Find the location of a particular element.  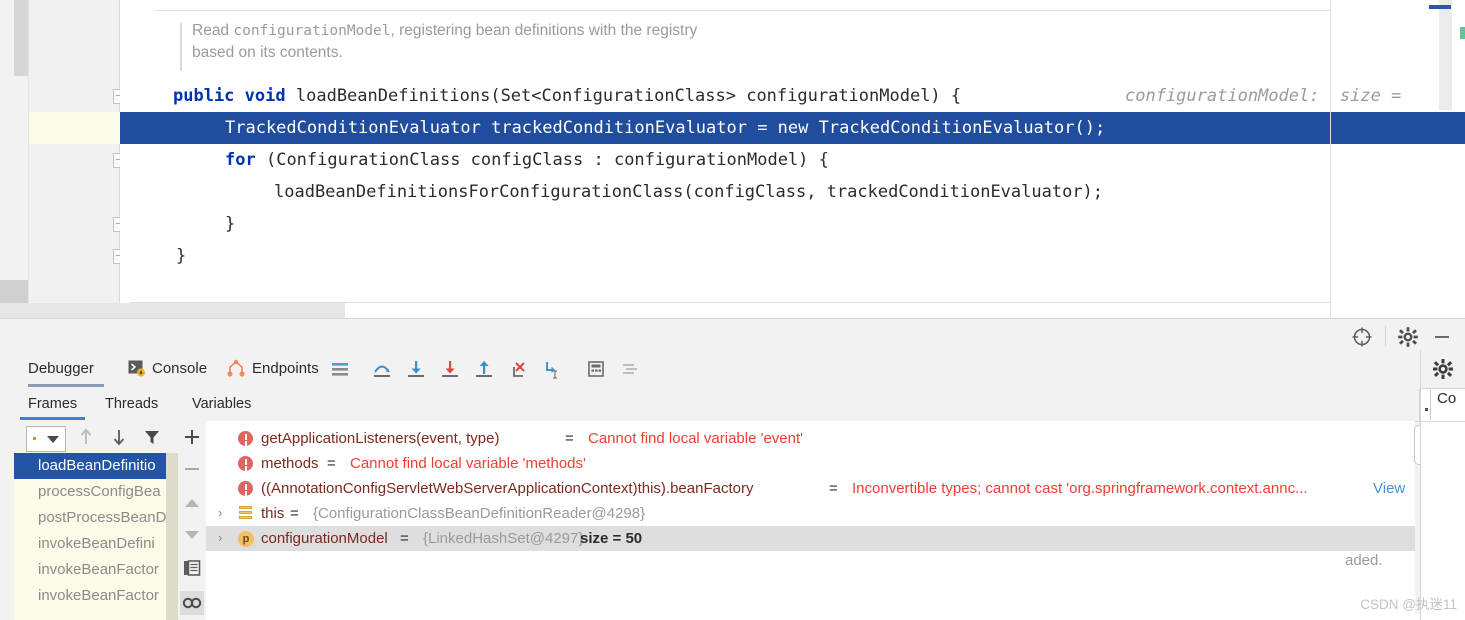

tab-debugger-label: Debugger is located at coordinates (61, 368).